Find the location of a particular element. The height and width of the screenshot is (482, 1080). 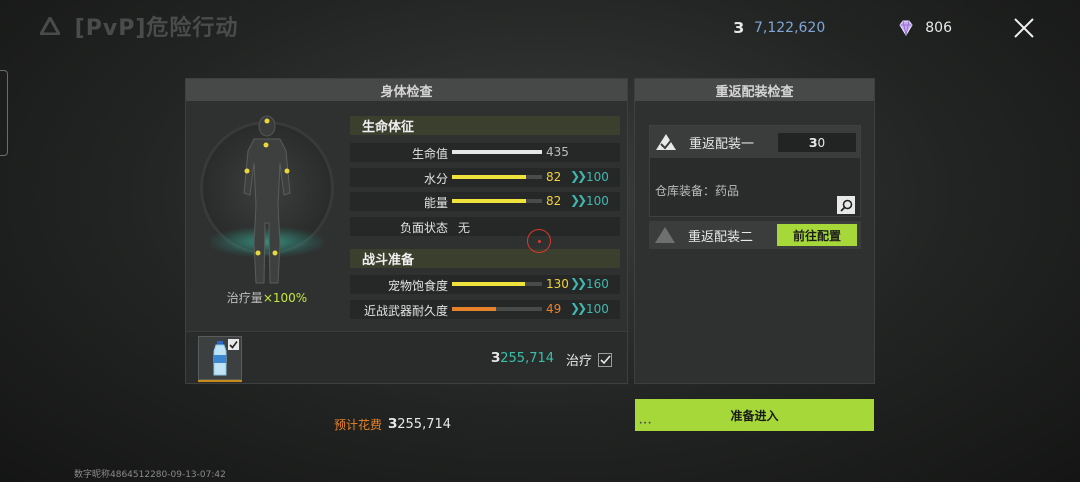

gem-amount: 806 is located at coordinates (938, 28).